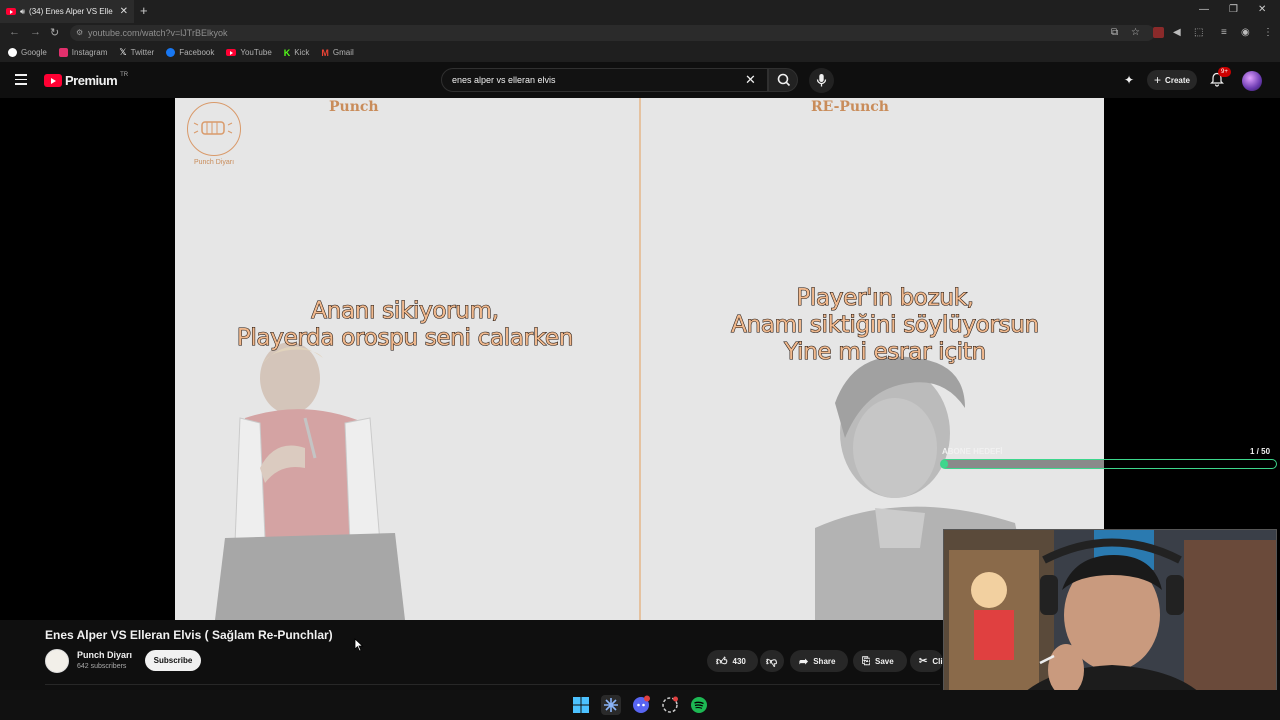 The image size is (1280, 720). Describe the element at coordinates (1129, 80) in the screenshot. I see `cast-spark-icon: ✦` at that location.